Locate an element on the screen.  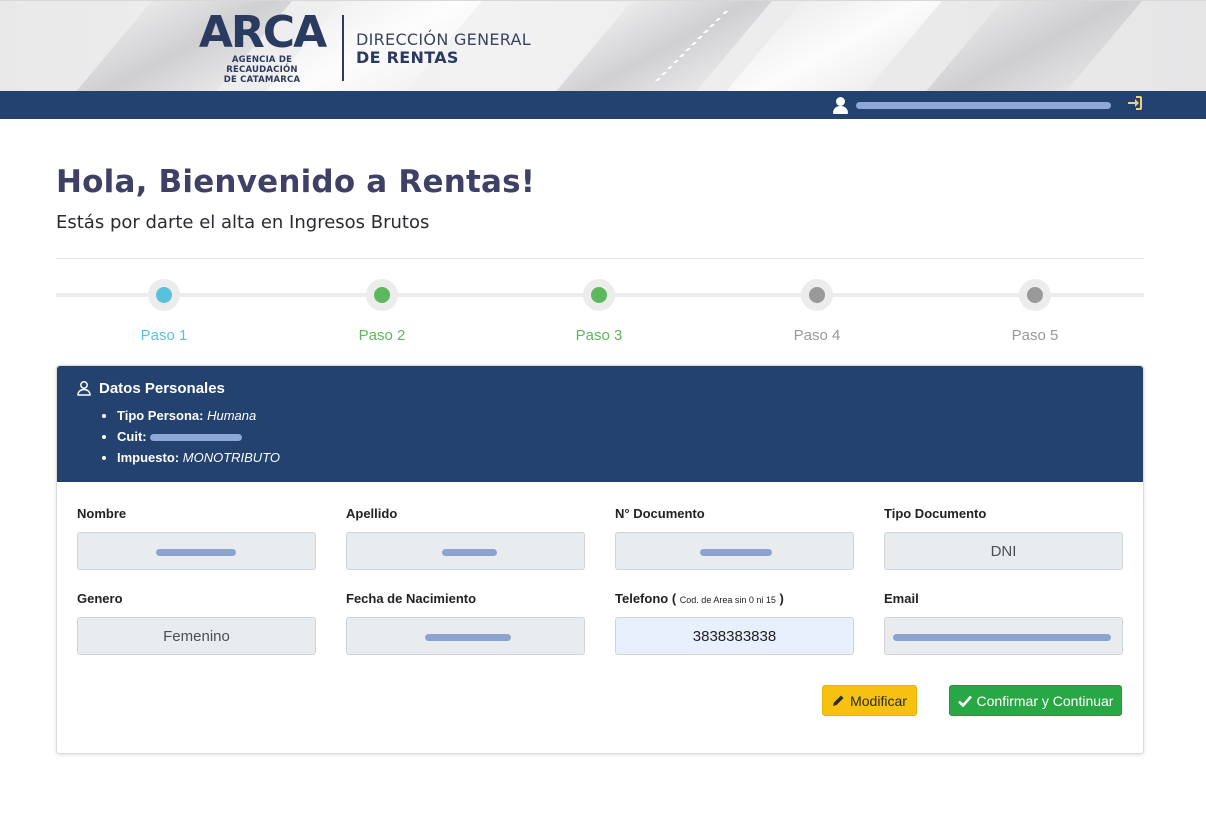
field-tipo-documento: Tipo Documento DNI is located at coordinates (1003, 538).